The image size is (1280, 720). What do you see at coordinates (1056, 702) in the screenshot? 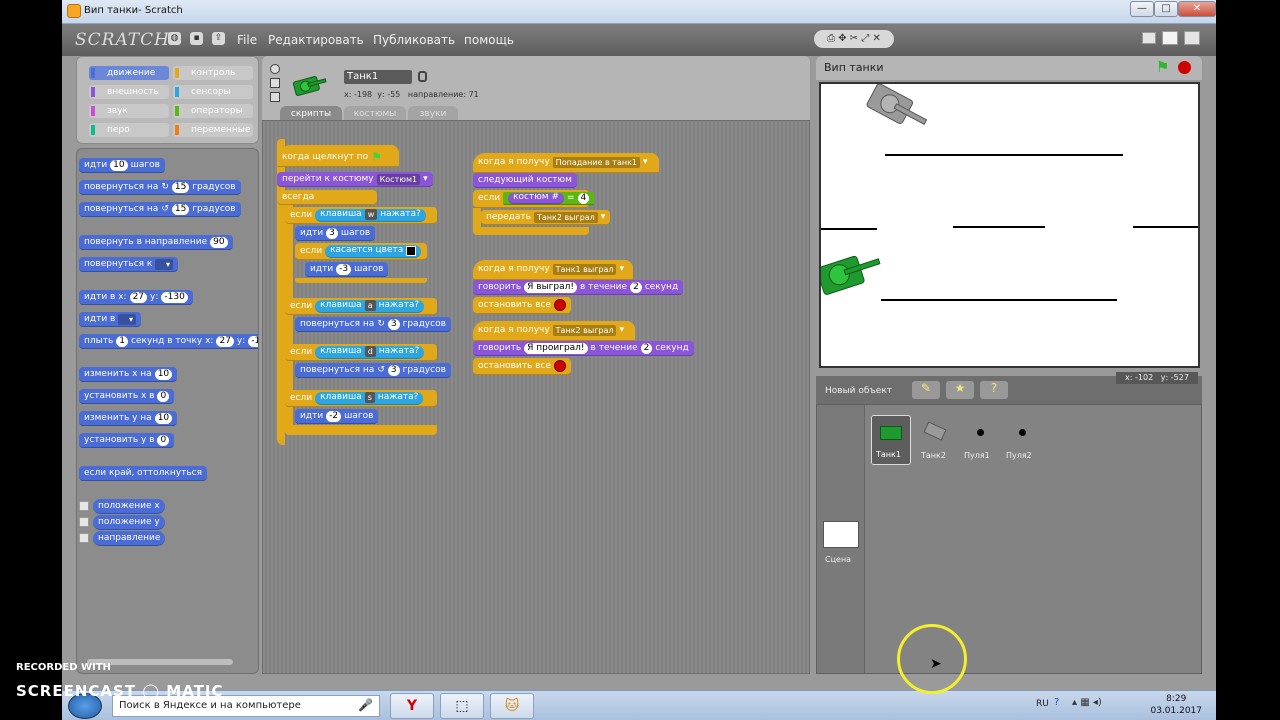
I see `help-icon: ?` at bounding box center [1056, 702].